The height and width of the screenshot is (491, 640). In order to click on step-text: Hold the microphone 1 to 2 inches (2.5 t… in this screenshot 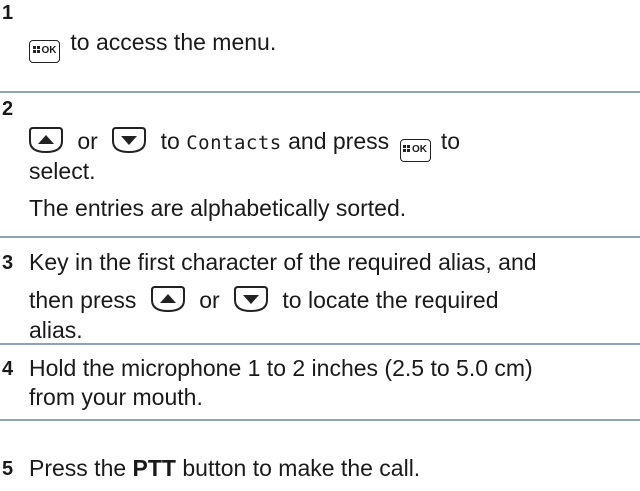, I will do `click(281, 368)`.